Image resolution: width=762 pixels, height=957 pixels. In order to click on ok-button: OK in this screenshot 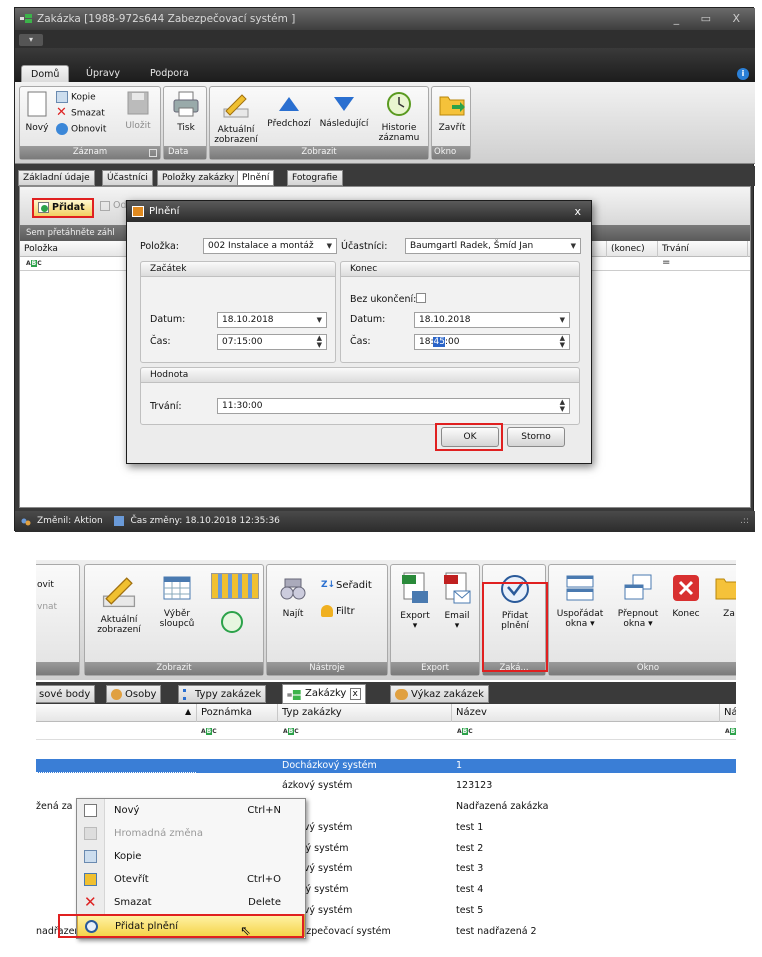, I will do `click(470, 437)`.